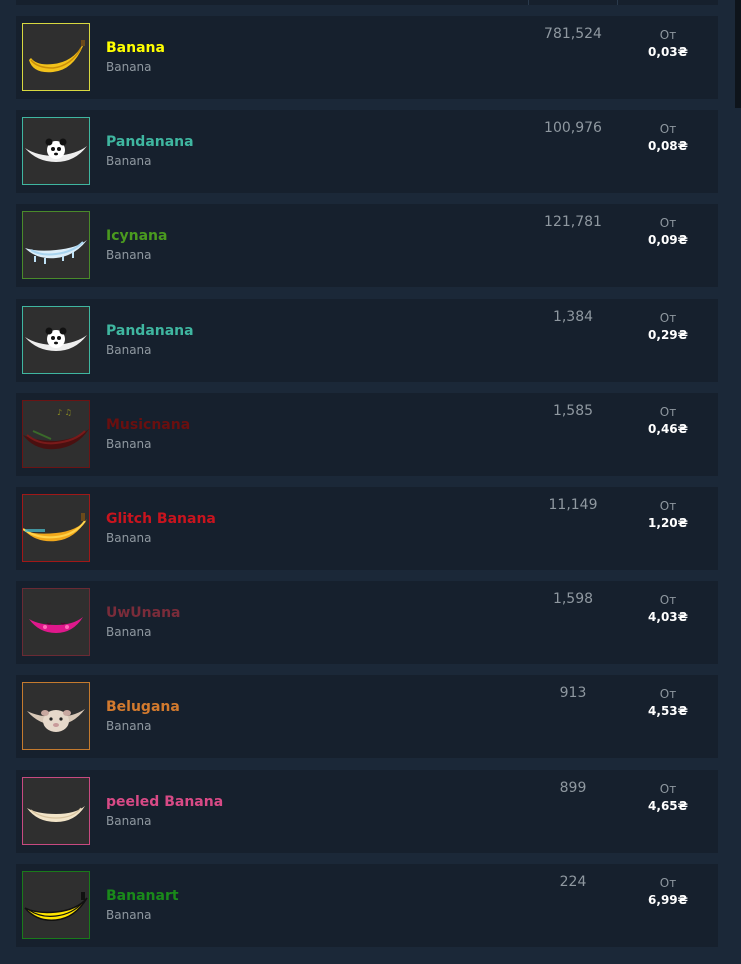 The image size is (741, 964). What do you see at coordinates (56, 813) in the screenshot?
I see `peeled-banana-icon` at bounding box center [56, 813].